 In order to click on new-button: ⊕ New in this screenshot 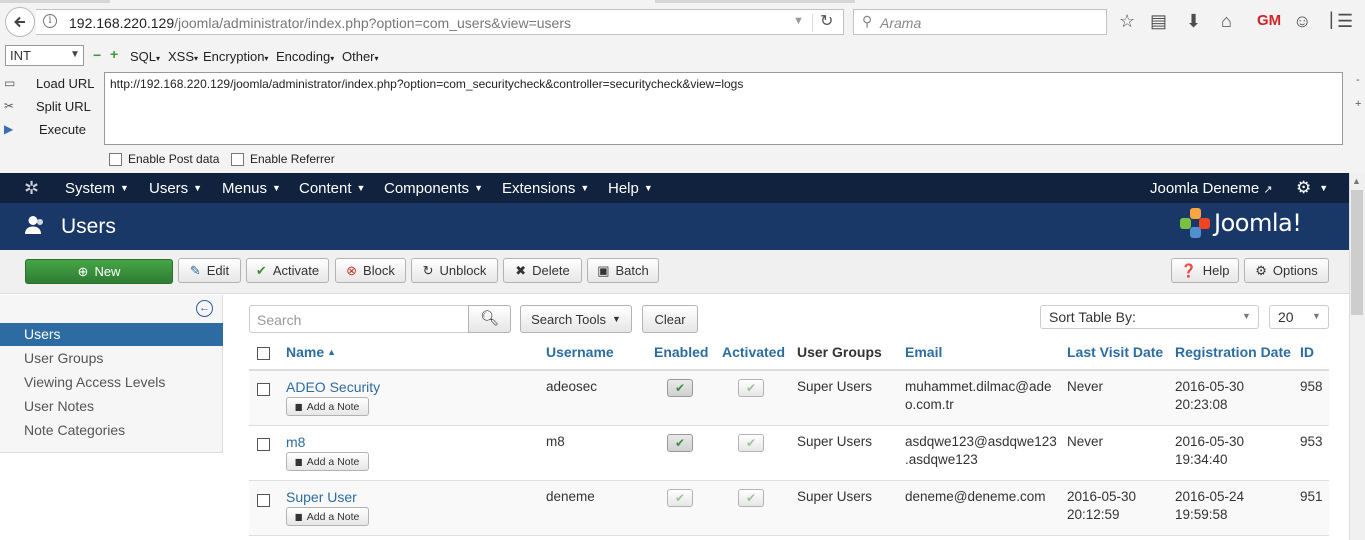, I will do `click(99, 271)`.